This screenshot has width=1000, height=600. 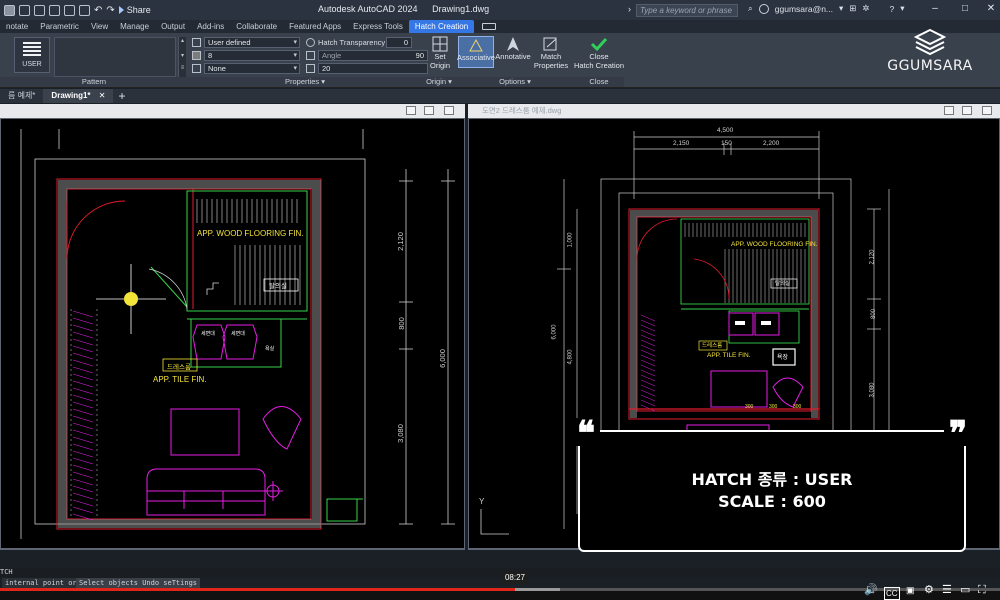 I want to click on ribbon-tab-express-tools: Express Tools, so click(x=378, y=26).